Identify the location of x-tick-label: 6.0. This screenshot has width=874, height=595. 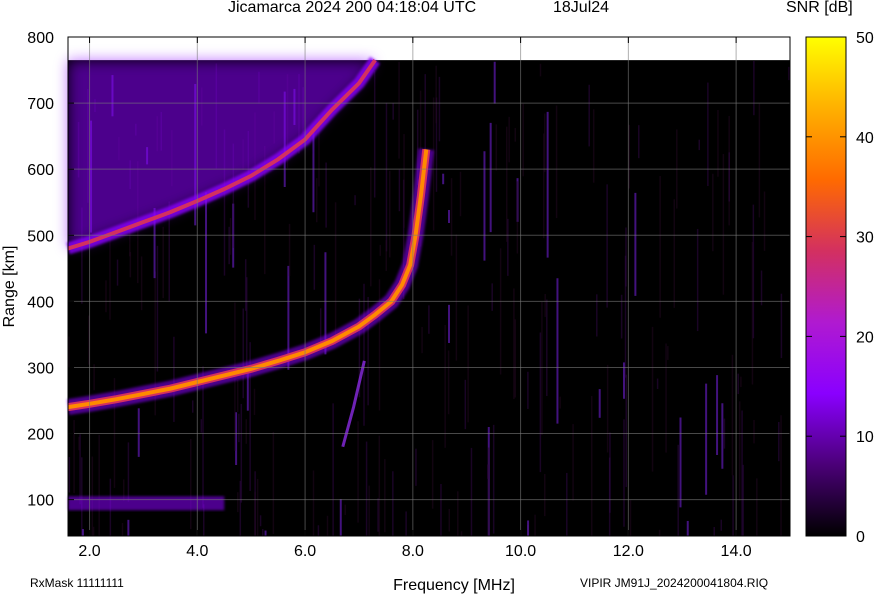
(305, 551).